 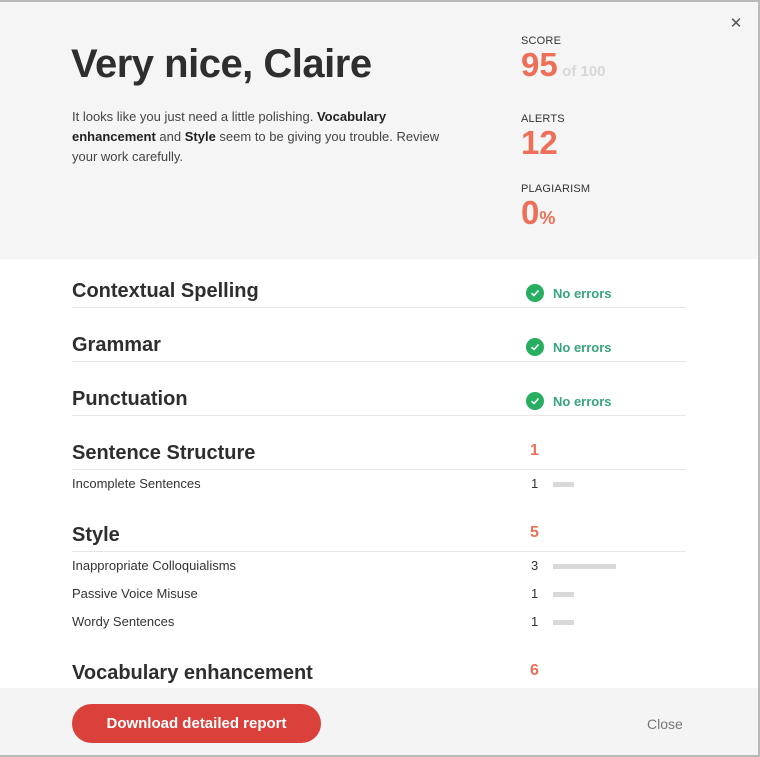 I want to click on subcategory-label: Passive Voice Misuse, so click(x=135, y=593).